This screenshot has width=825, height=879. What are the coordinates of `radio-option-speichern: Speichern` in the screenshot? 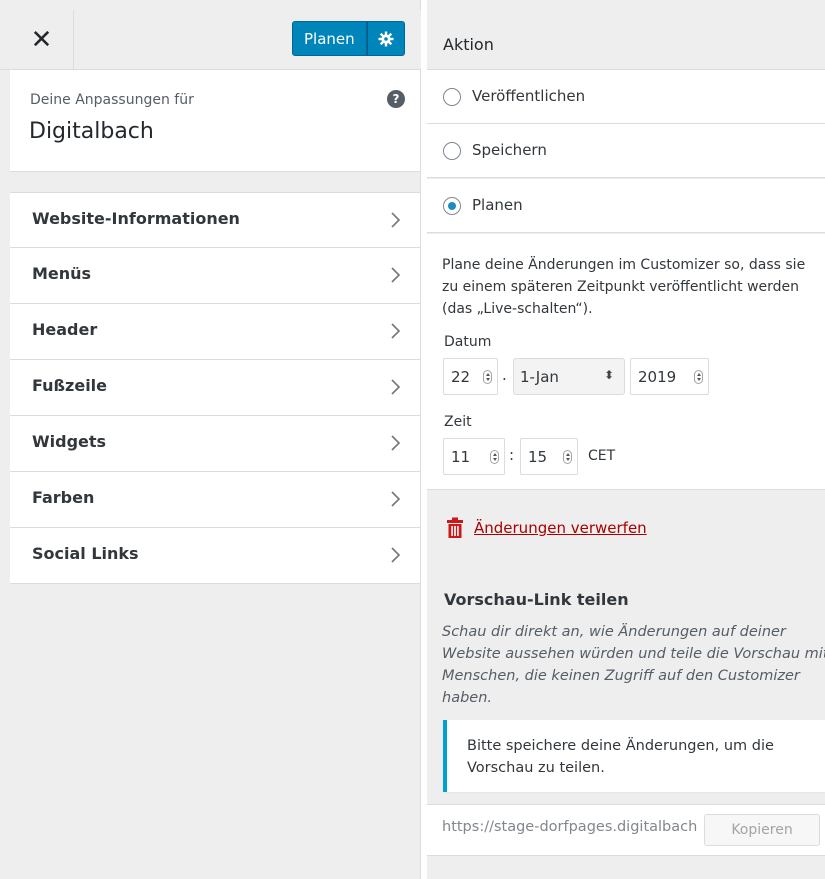 It's located at (626, 151).